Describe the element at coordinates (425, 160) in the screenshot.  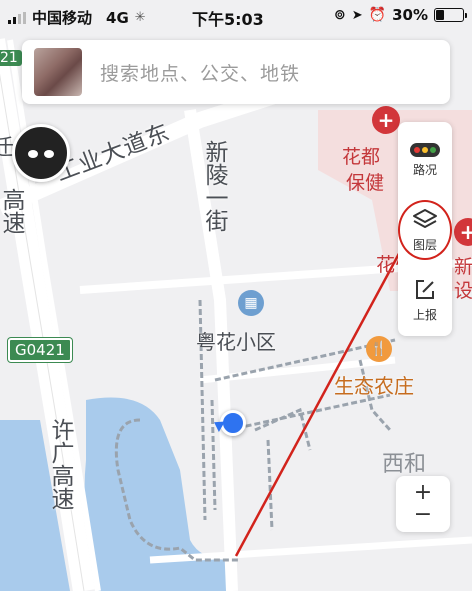
I see `traffic-button: 路况` at that location.